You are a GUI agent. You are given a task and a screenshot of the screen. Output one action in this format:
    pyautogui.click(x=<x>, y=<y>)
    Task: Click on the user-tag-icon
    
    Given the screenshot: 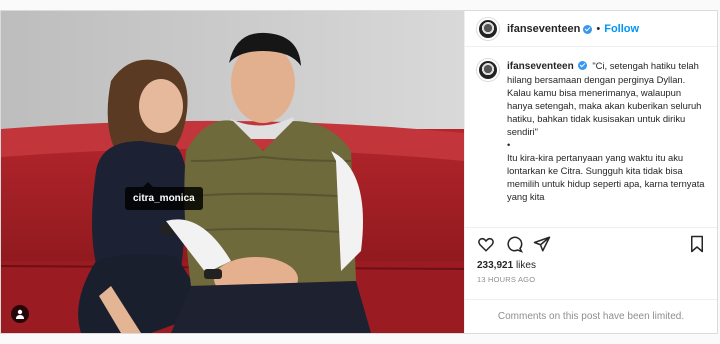 What is the action you would take?
    pyautogui.click(x=20, y=314)
    